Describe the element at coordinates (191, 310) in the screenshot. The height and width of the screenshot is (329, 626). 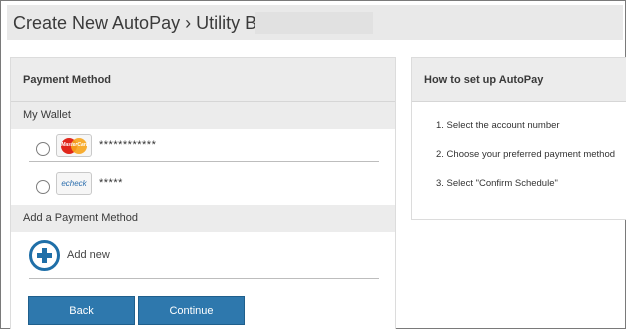
I see `continue-button: Continue` at that location.